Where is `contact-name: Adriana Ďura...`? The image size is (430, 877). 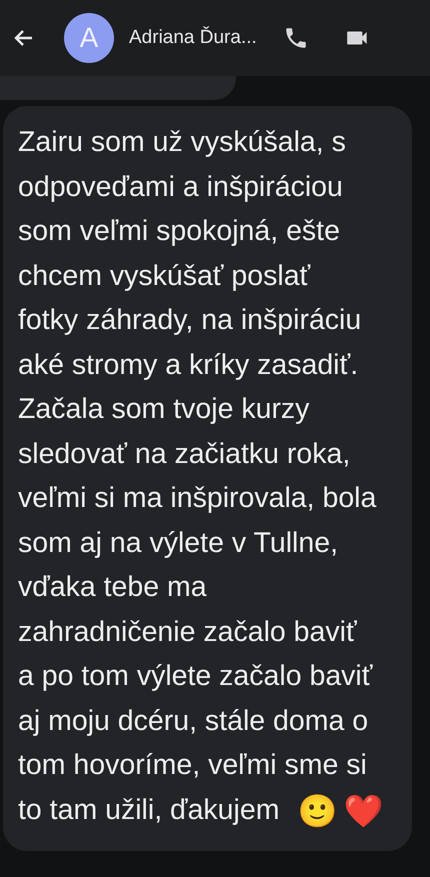
contact-name: Adriana Ďura... is located at coordinates (193, 38).